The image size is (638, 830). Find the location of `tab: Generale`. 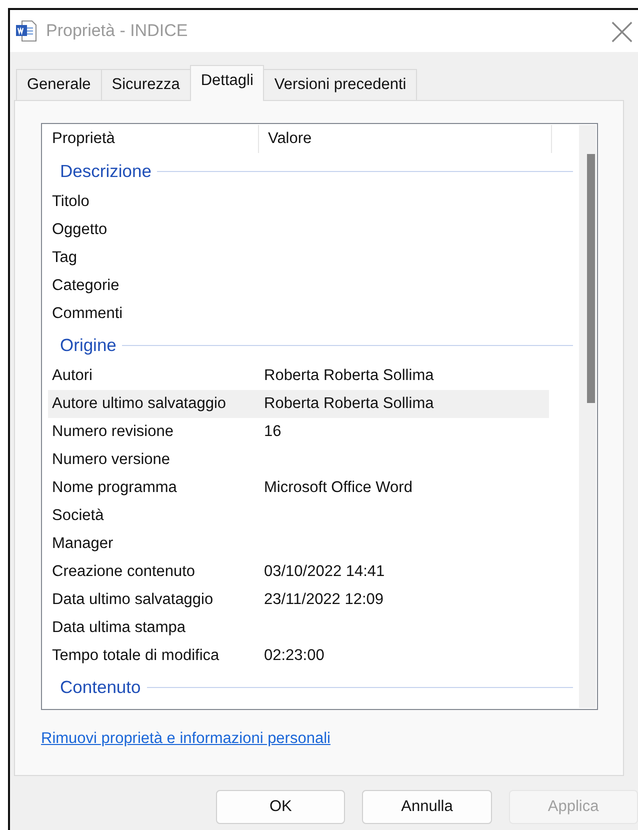

tab: Generale is located at coordinates (59, 84).